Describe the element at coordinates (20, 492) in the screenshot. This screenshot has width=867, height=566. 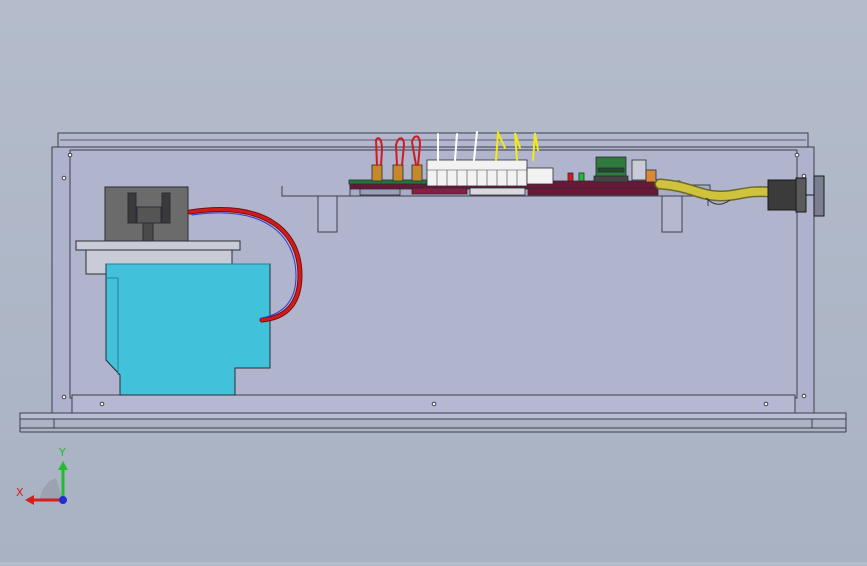
I see `x-axis-label: X` at that location.